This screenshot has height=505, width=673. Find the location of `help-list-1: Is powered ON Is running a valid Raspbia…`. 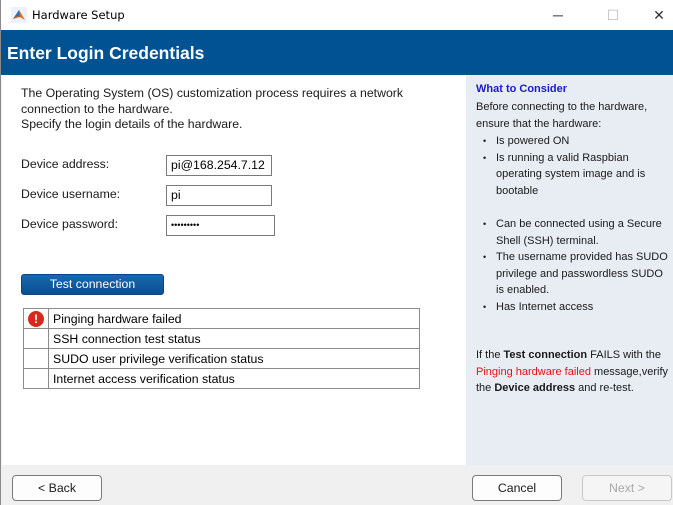

help-list-1: Is powered ON Is running a valid Raspbia… is located at coordinates (574, 166).